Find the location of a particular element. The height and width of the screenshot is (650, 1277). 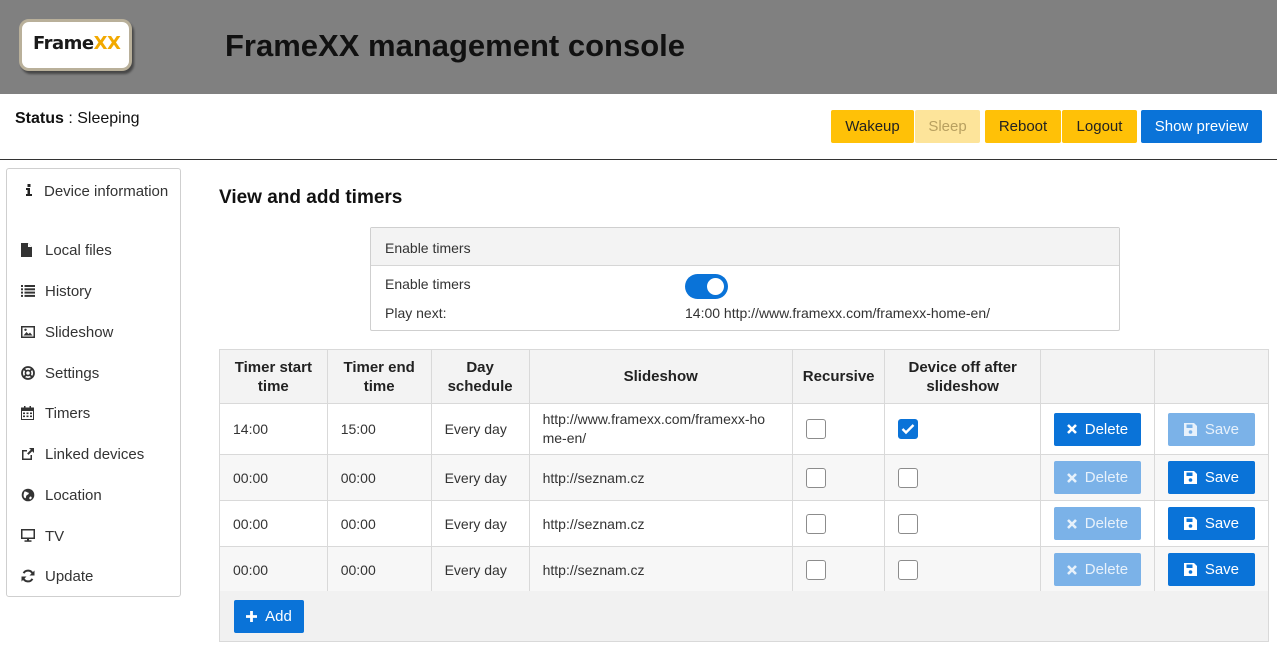

status-value: Sleeping is located at coordinates (108, 118).